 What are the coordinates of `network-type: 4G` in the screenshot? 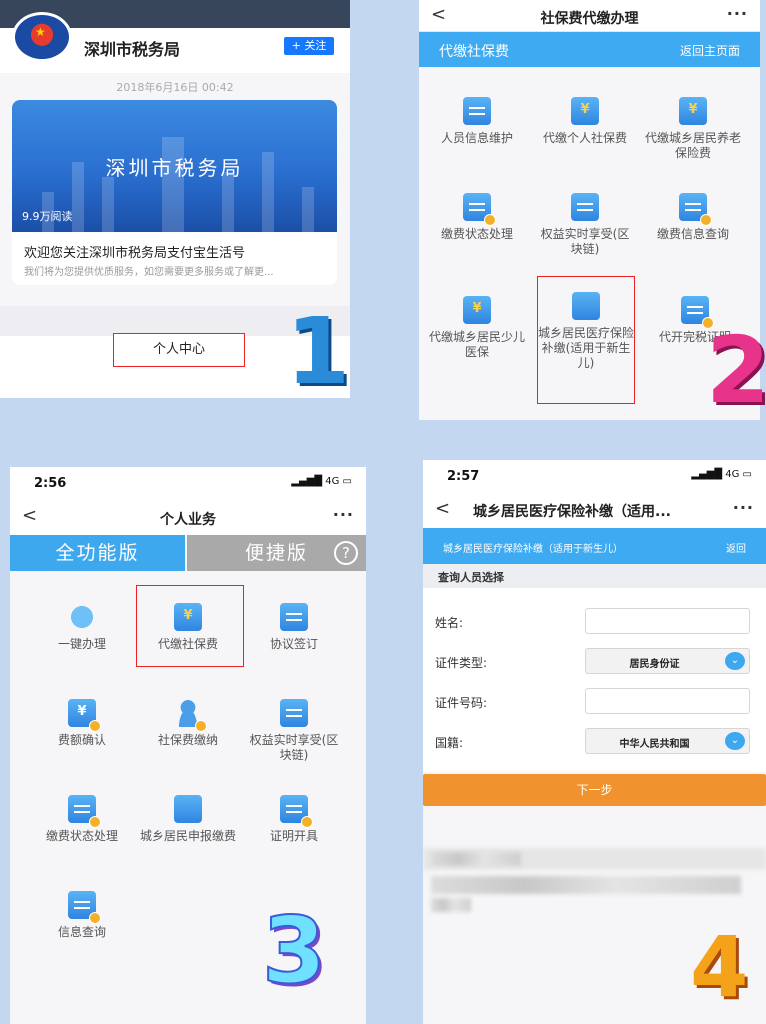 It's located at (332, 481).